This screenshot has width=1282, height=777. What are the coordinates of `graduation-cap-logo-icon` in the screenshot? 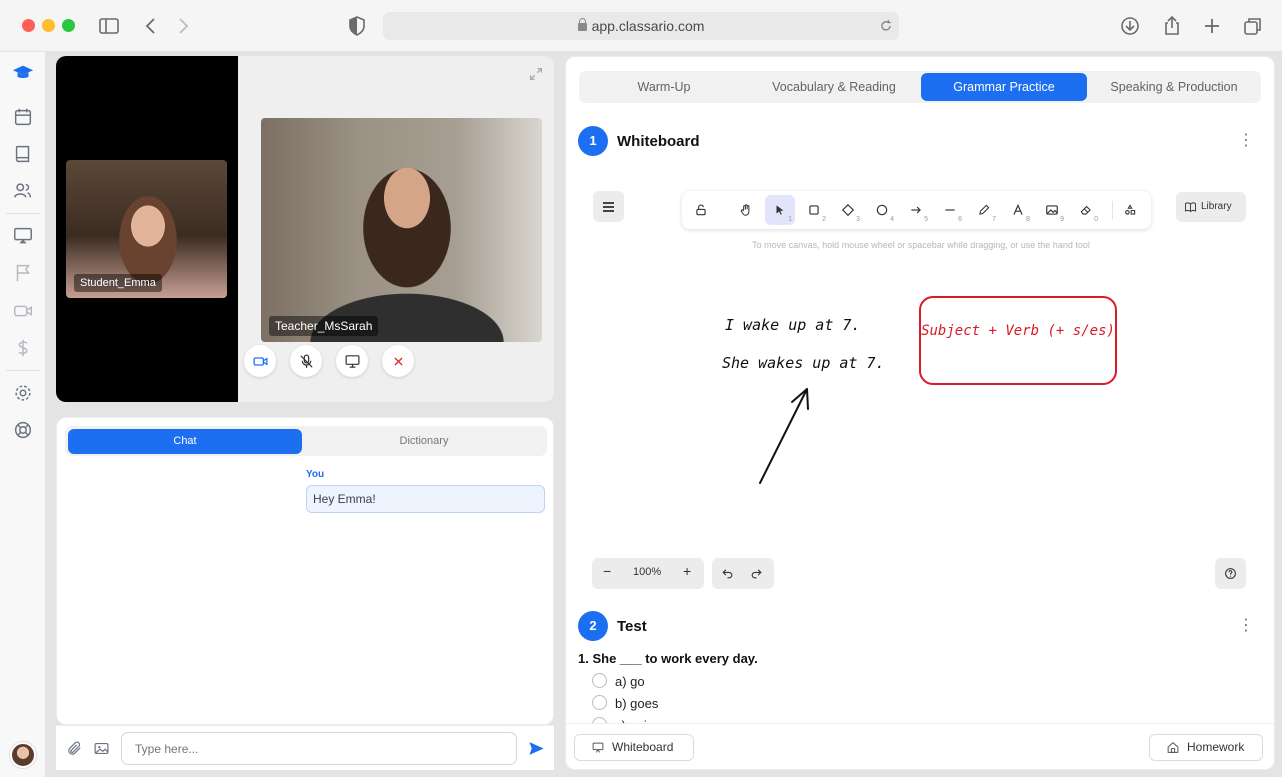 It's located at (23, 73).